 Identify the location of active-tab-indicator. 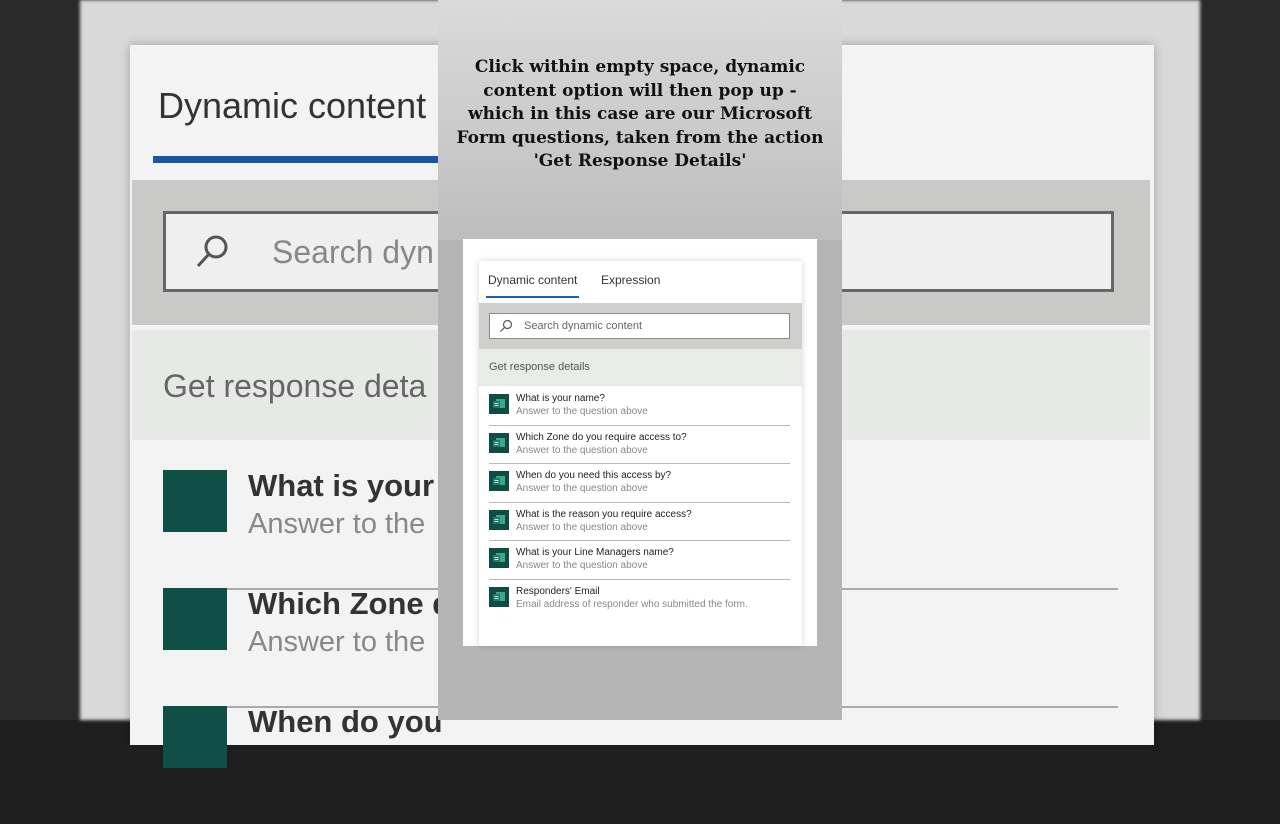
(532, 297).